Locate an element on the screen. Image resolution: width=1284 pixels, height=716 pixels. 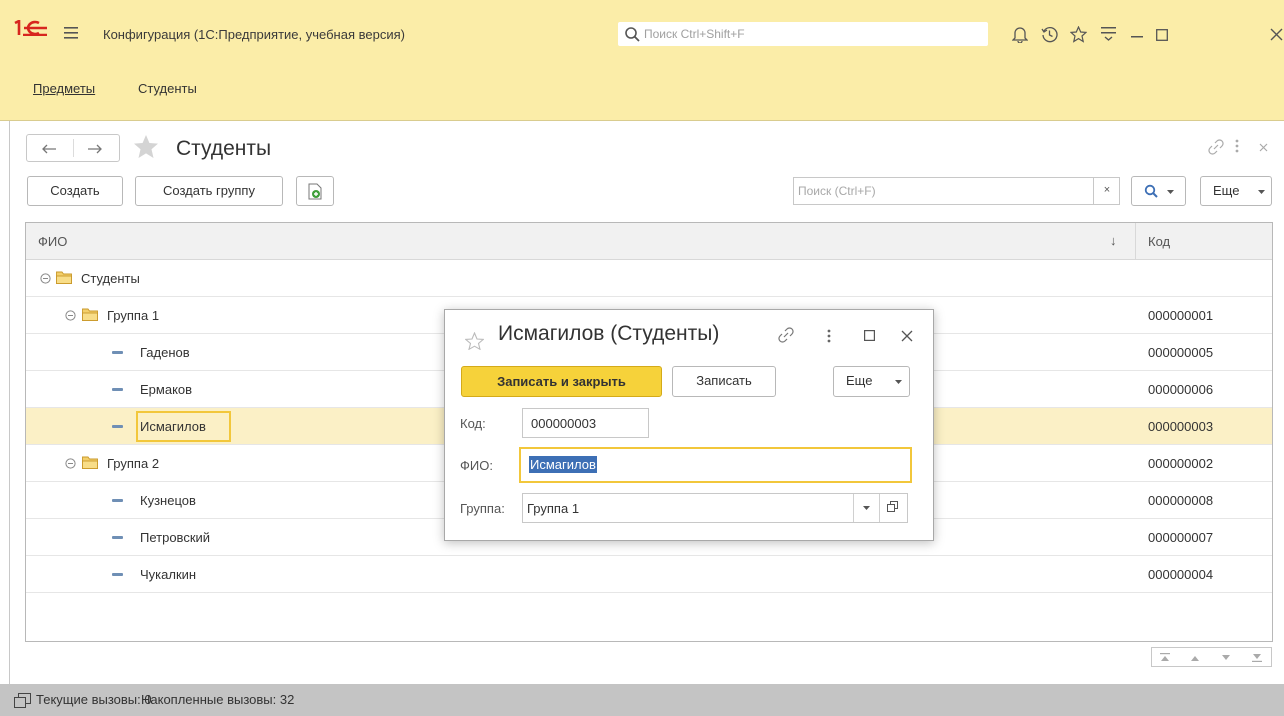
open-window-icon is located at coordinates (892, 506).